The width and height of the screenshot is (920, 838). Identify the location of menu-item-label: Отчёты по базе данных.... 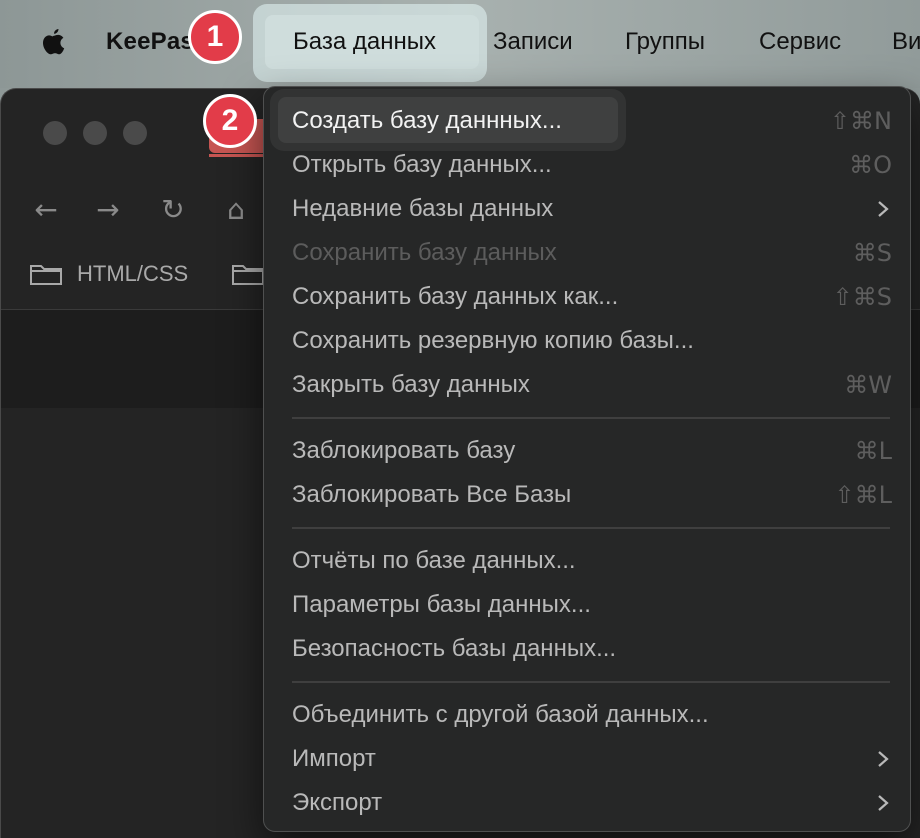
(434, 560).